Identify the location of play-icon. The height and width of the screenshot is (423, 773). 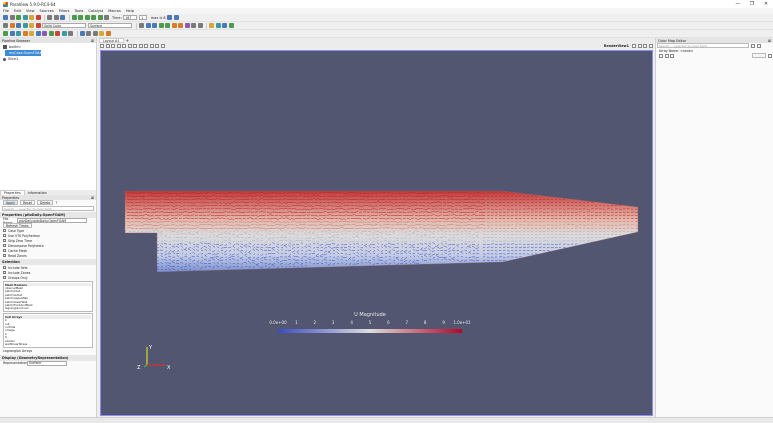
(87, 17).